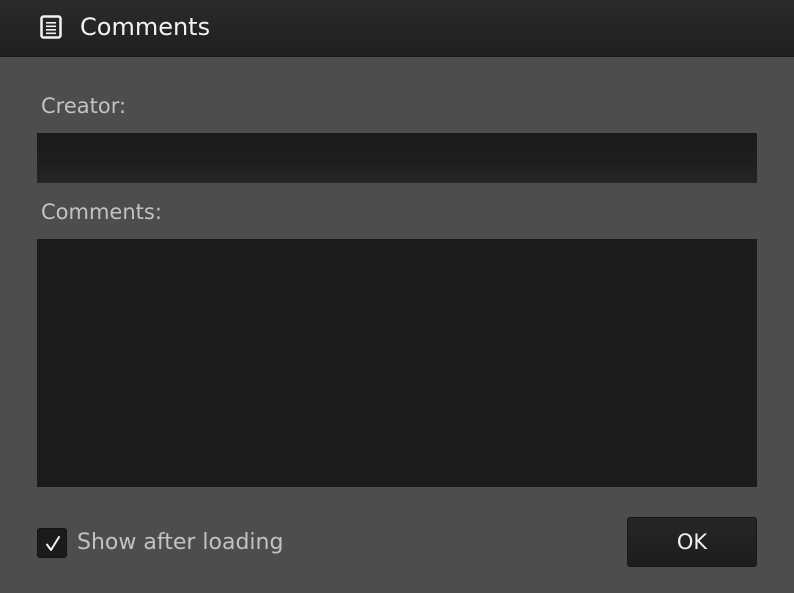 The height and width of the screenshot is (593, 794). What do you see at coordinates (397, 158) in the screenshot?
I see `creator-input` at bounding box center [397, 158].